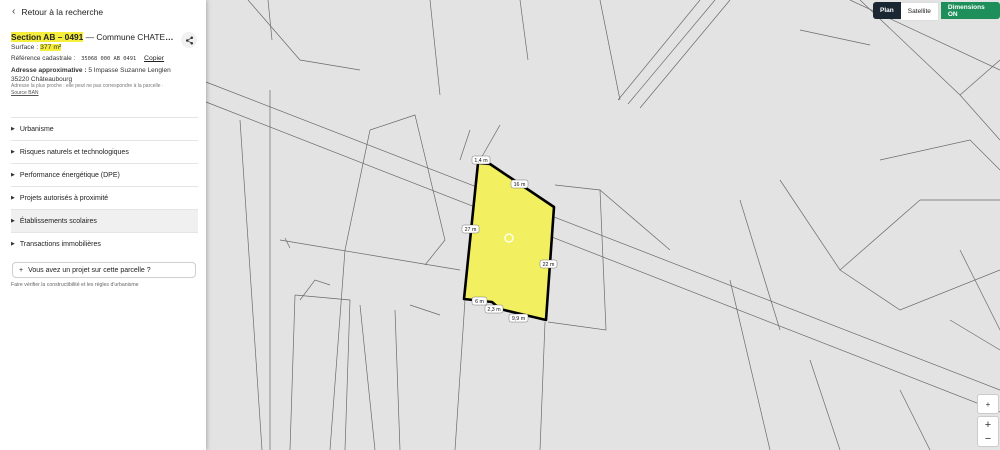 The width and height of the screenshot is (1000, 450). What do you see at coordinates (25, 93) in the screenshot?
I see `source-ban-link: Source BAN` at bounding box center [25, 93].